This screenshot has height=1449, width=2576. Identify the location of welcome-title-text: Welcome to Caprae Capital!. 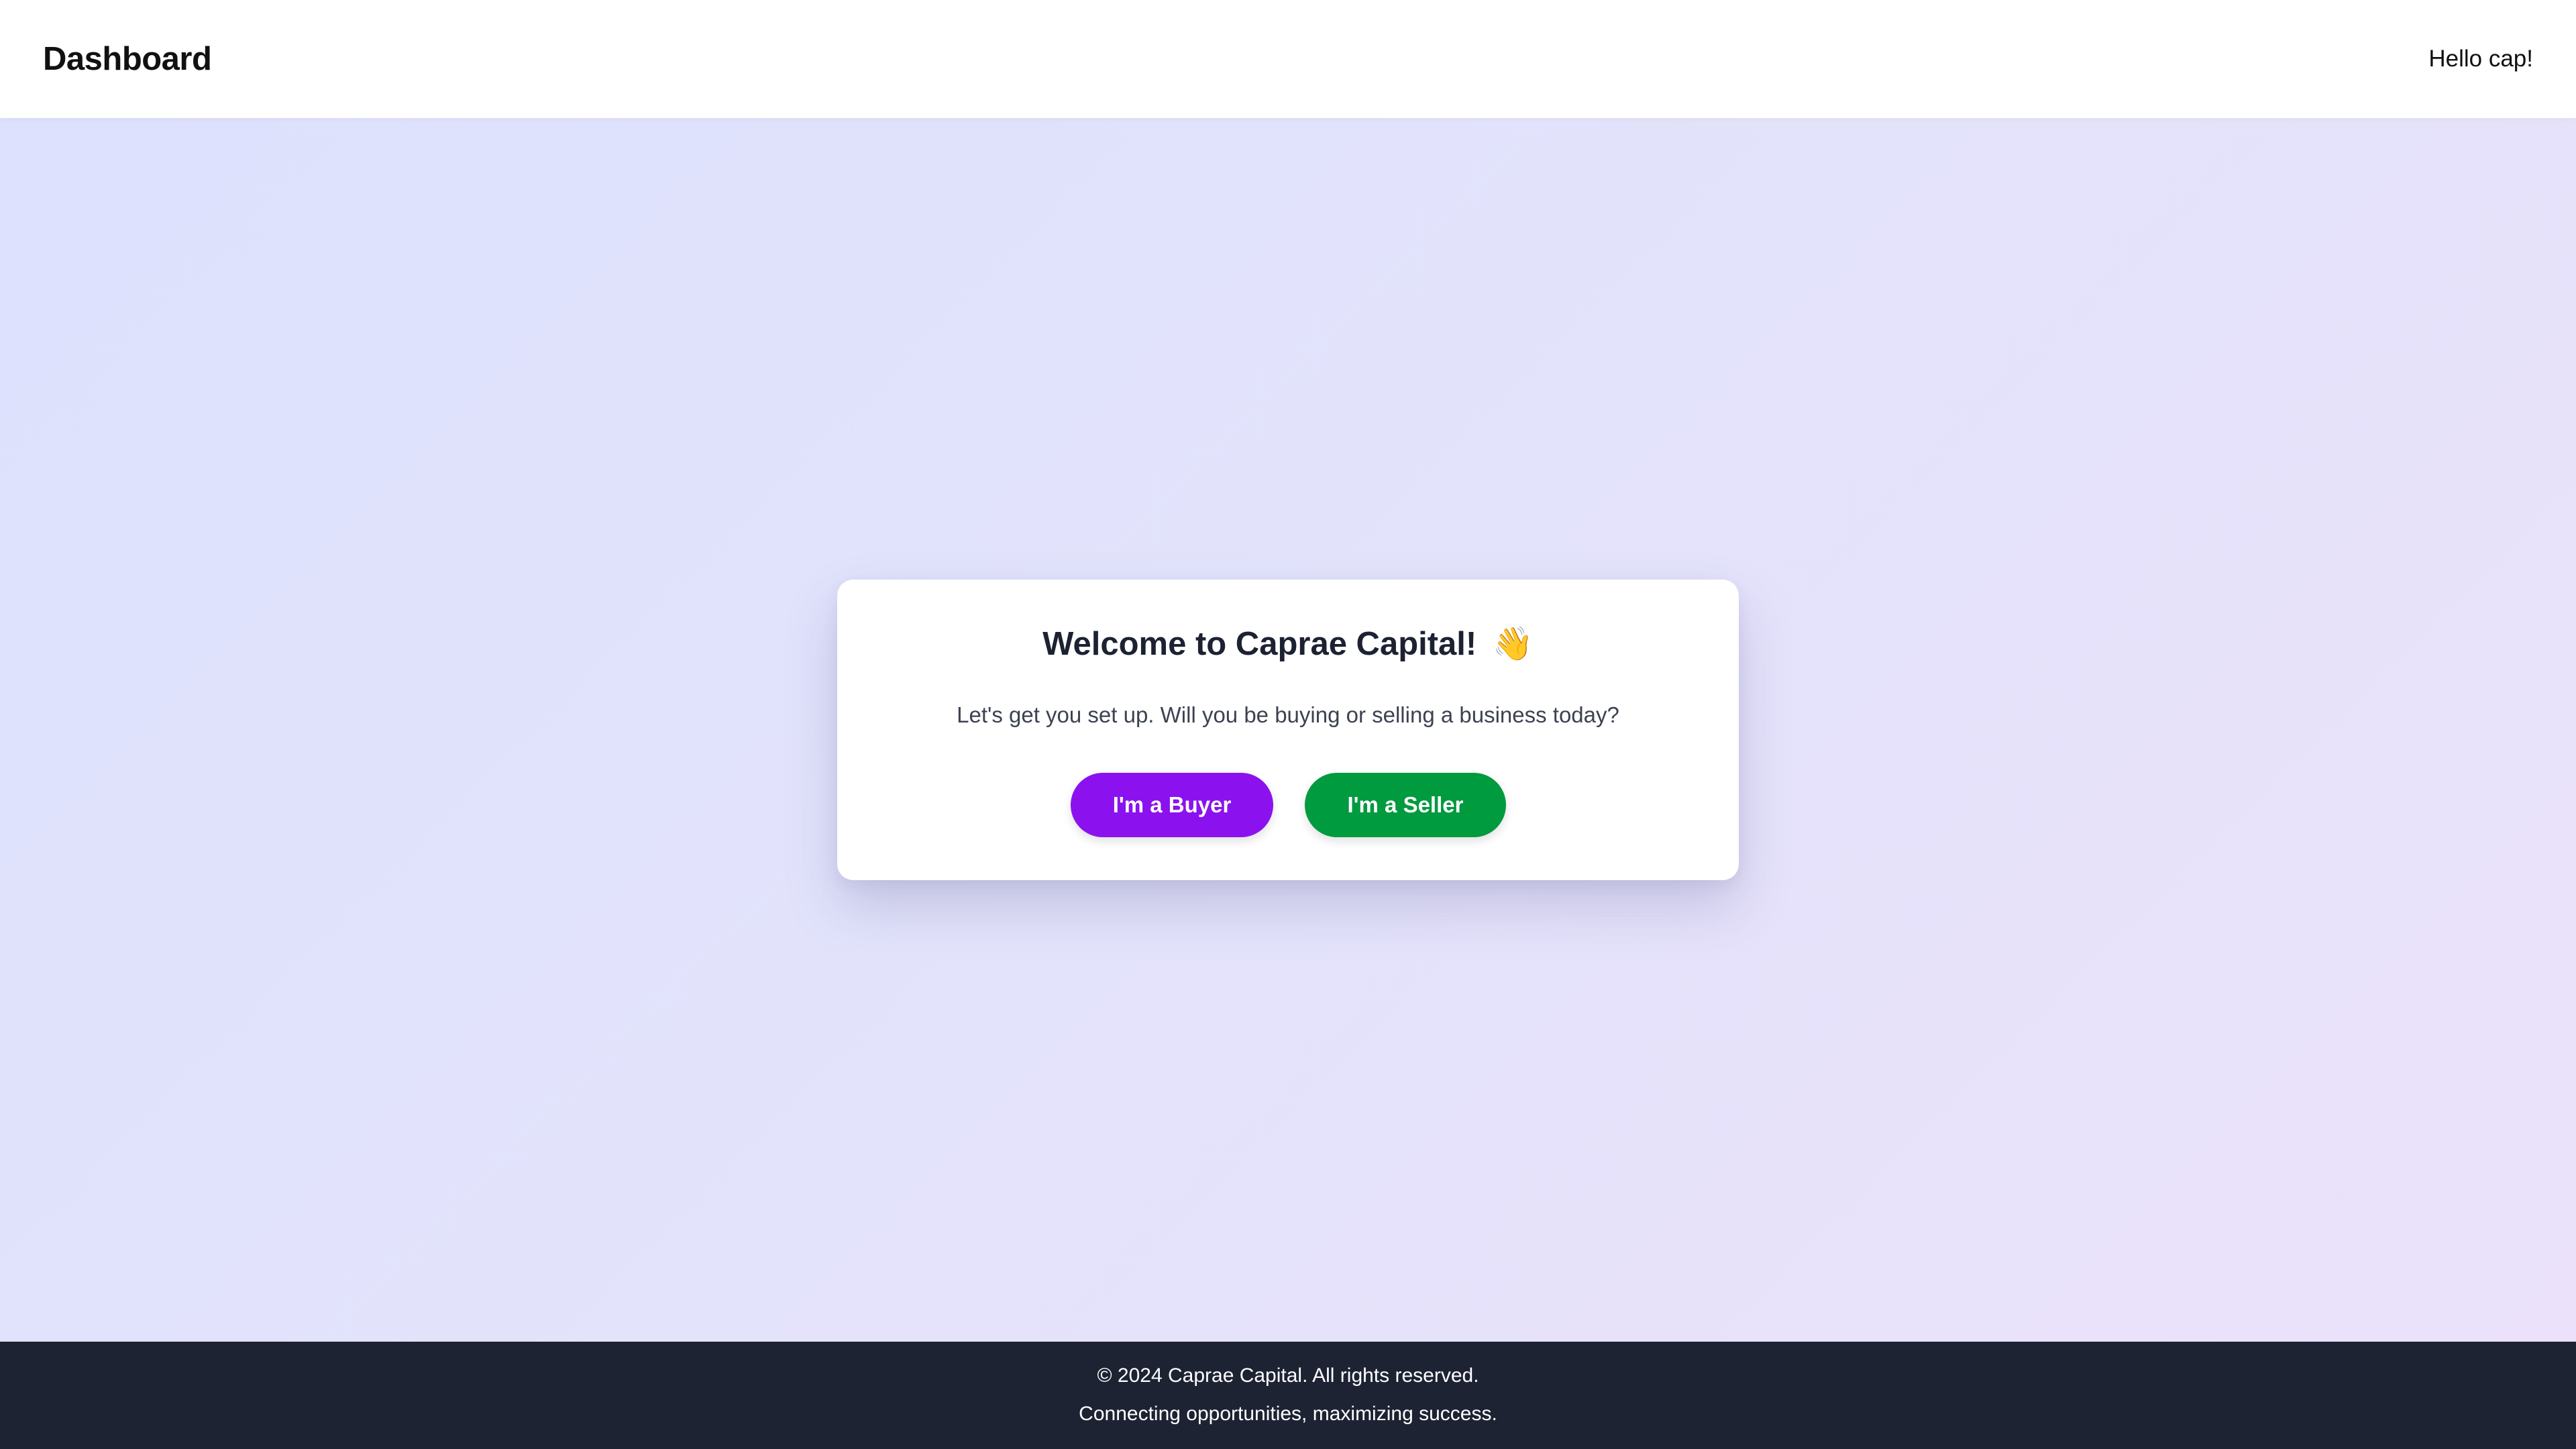
(1259, 644).